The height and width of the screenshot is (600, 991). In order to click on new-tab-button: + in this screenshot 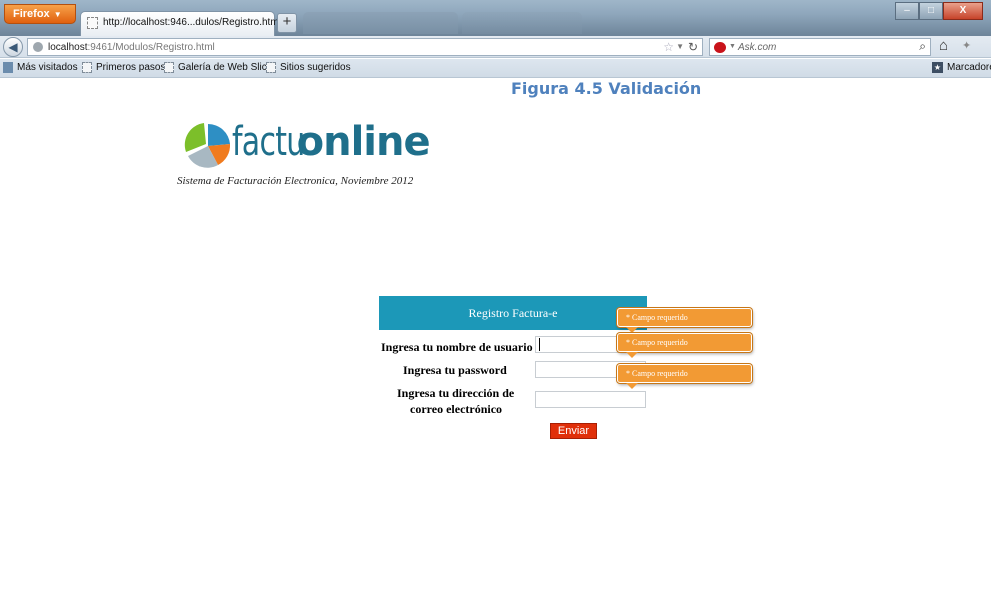, I will do `click(287, 23)`.